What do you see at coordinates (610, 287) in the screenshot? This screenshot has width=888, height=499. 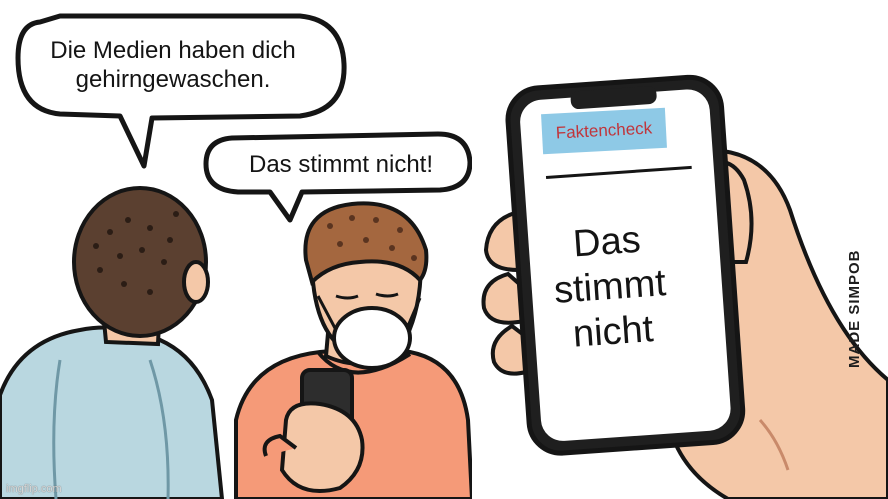 I see `phone-screen-text: Das stimmt nicht` at bounding box center [610, 287].